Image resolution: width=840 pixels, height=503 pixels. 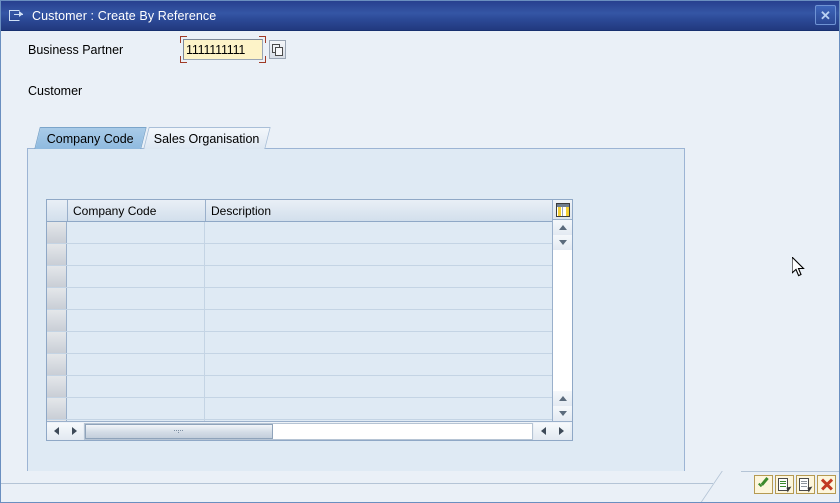 I want to click on copy-reference-button, so click(x=784, y=484).